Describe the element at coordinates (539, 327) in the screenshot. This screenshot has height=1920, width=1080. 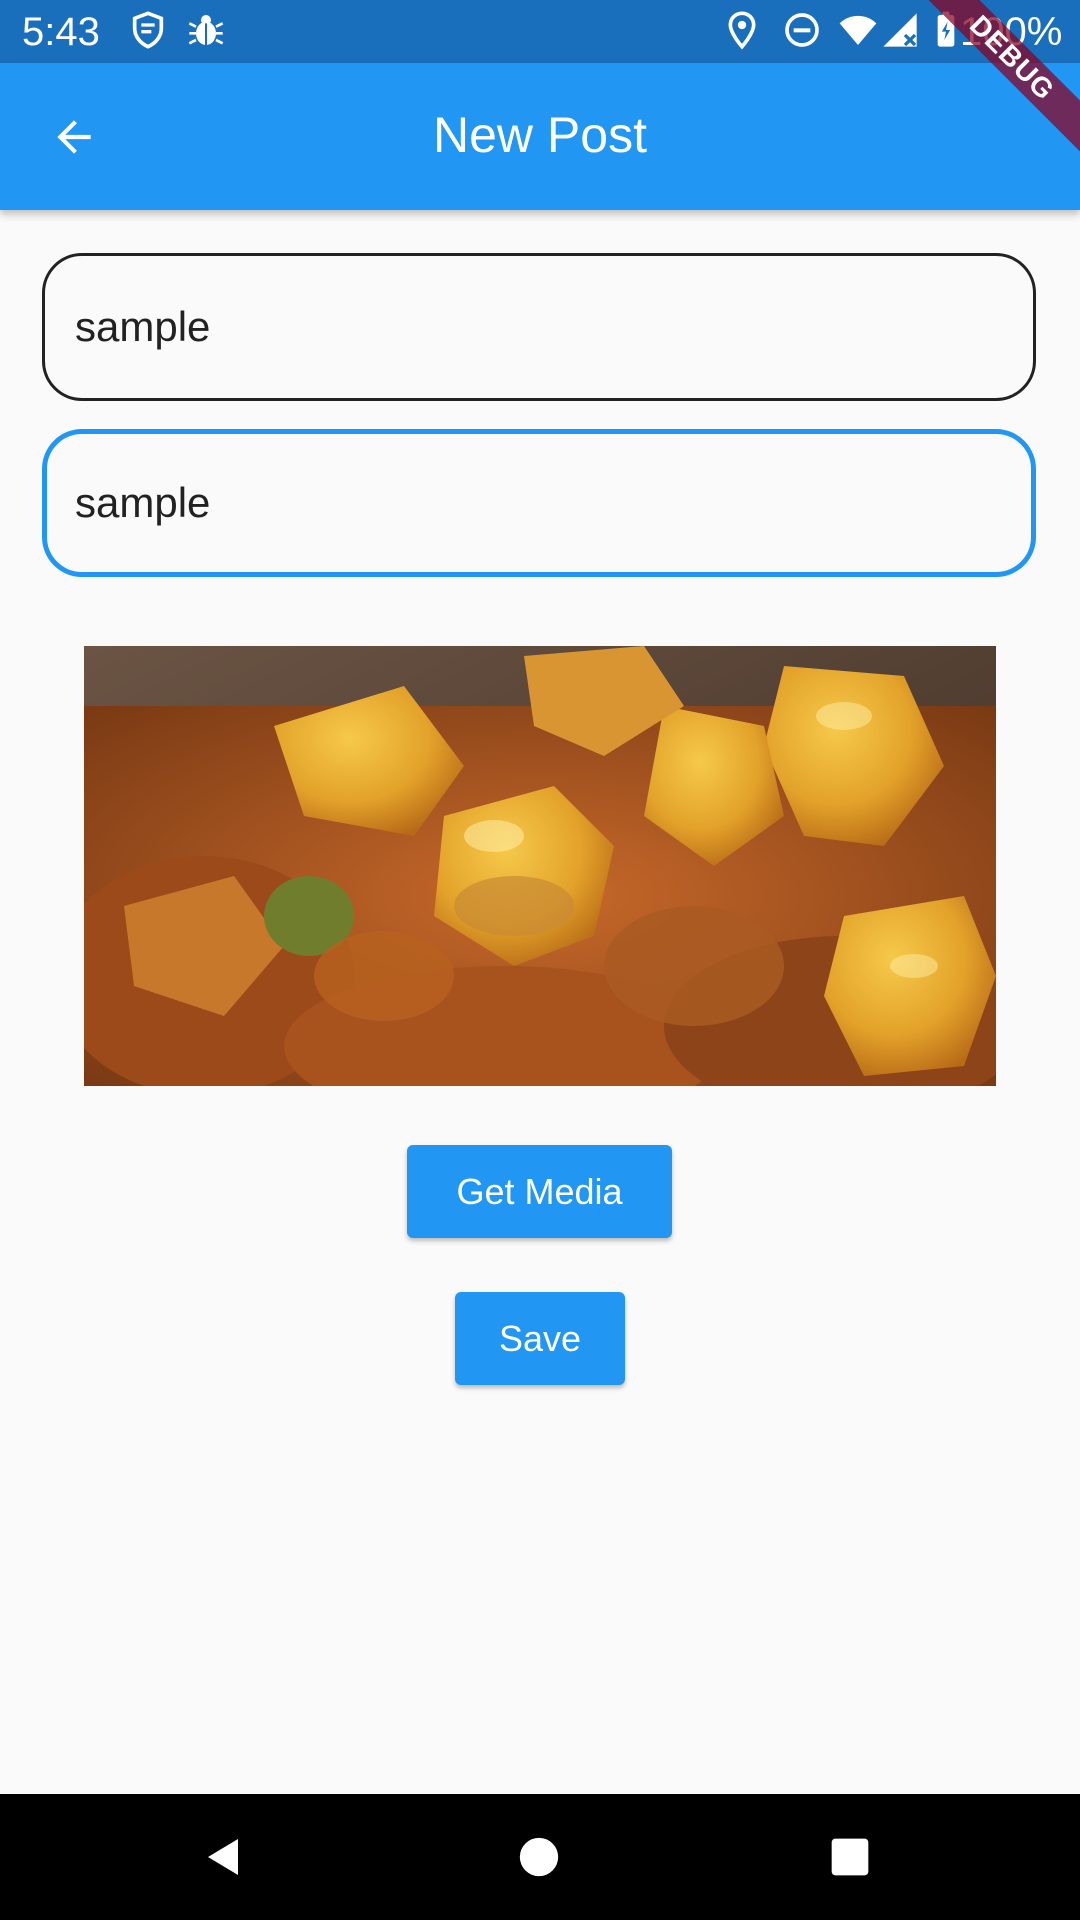
I see `title-input` at that location.